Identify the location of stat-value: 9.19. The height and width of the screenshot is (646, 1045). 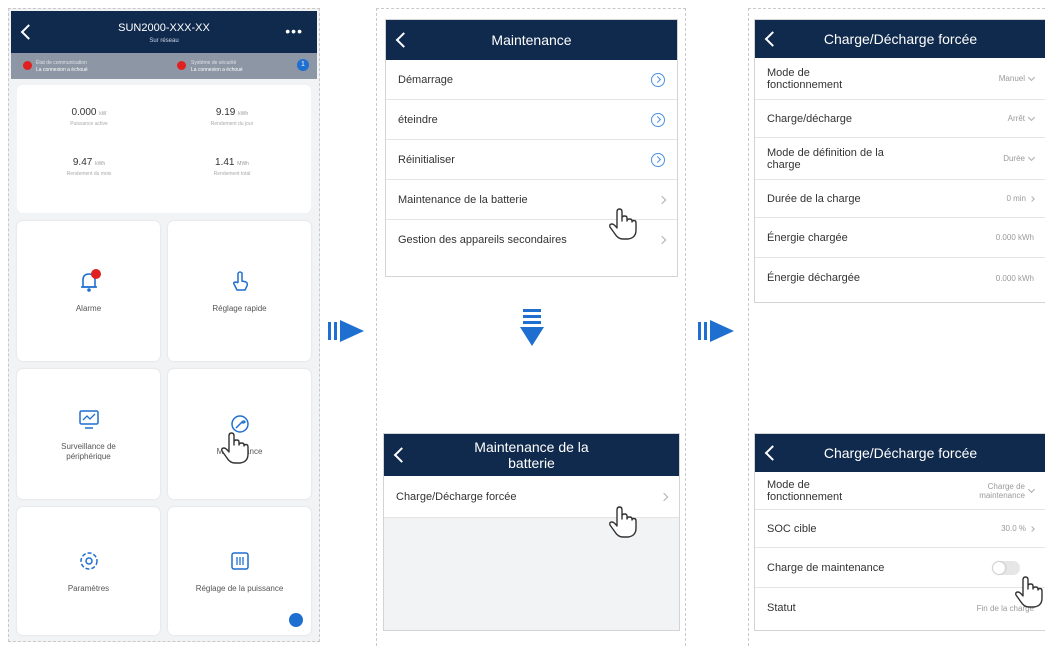
(225, 112).